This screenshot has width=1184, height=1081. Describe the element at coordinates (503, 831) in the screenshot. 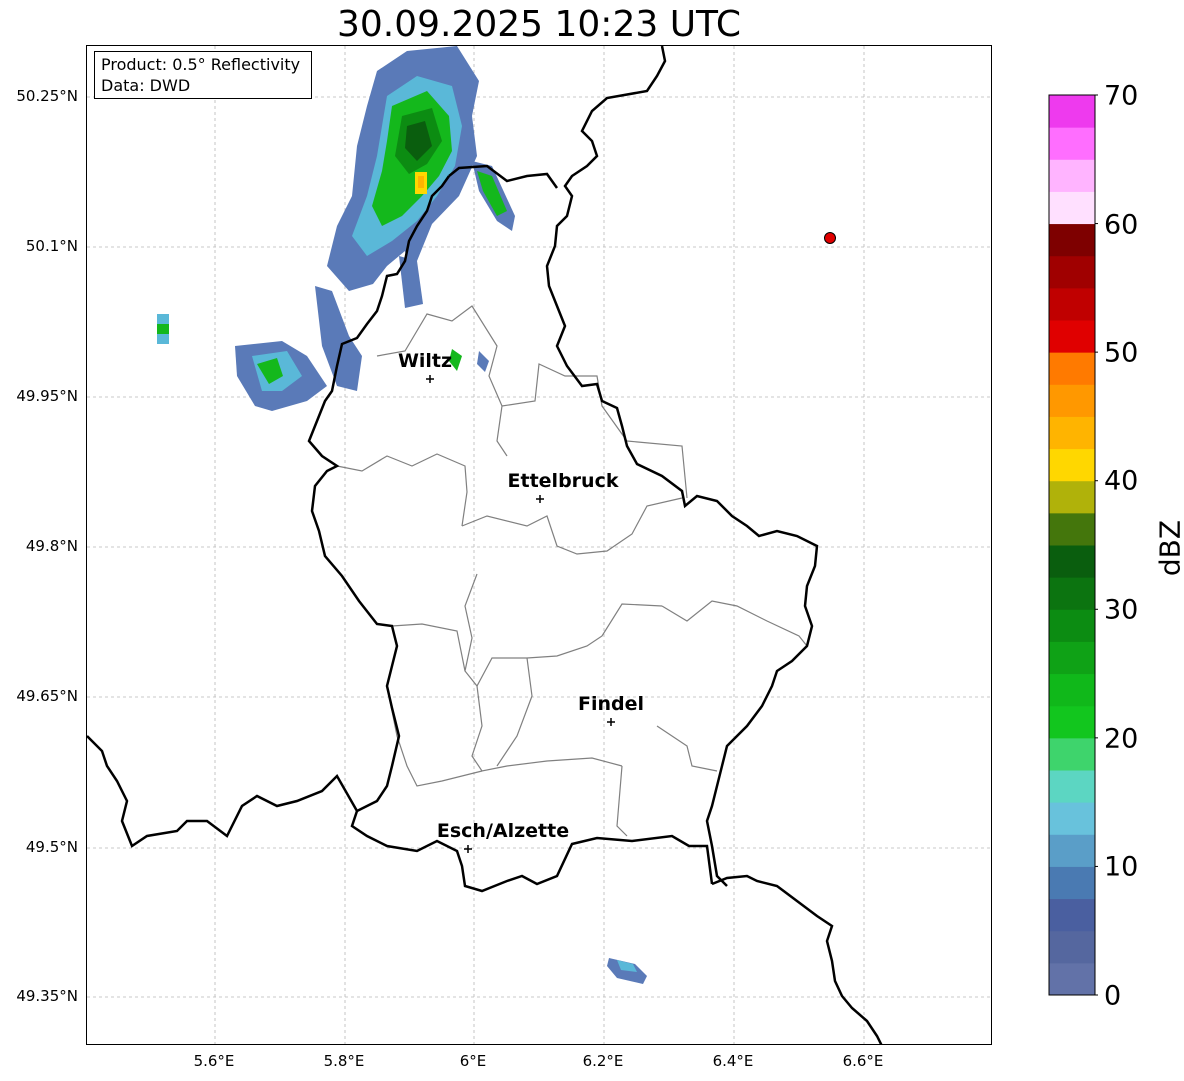

I see `city-label-esch-alzette: Esch/Alzette` at that location.